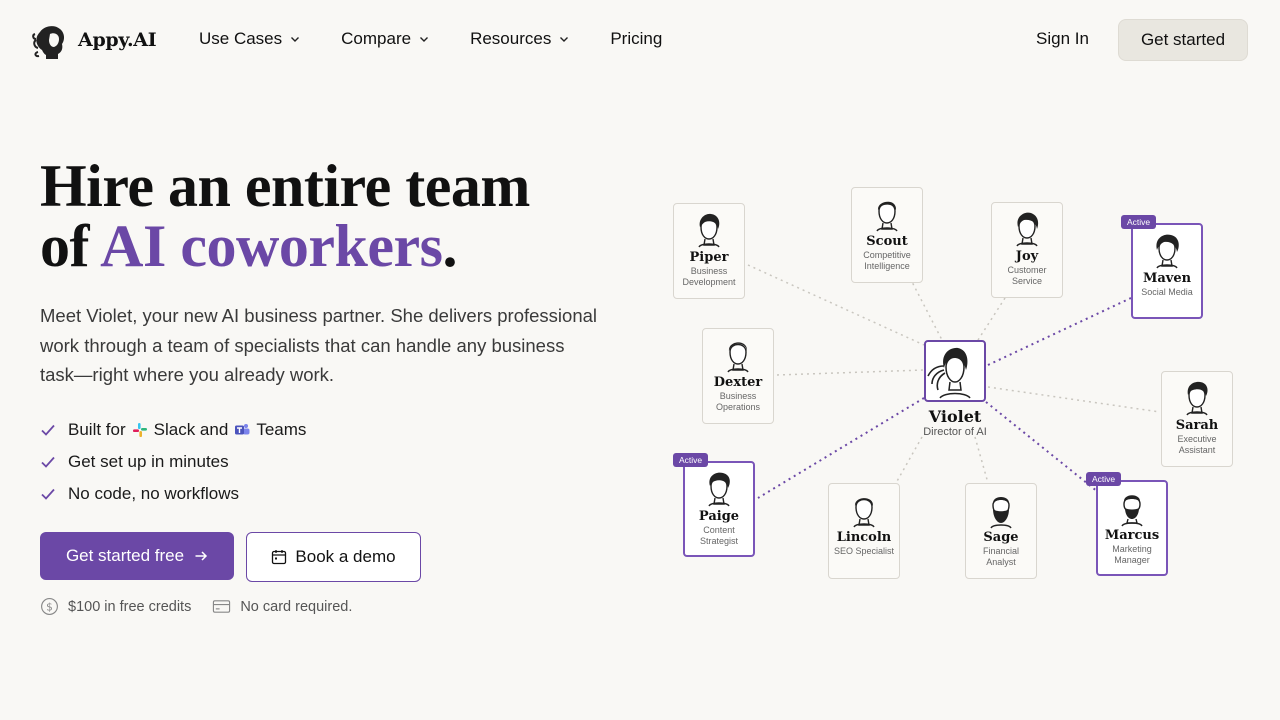  I want to click on agent-card-sarah: Sarah Executive Assistant, so click(1197, 419).